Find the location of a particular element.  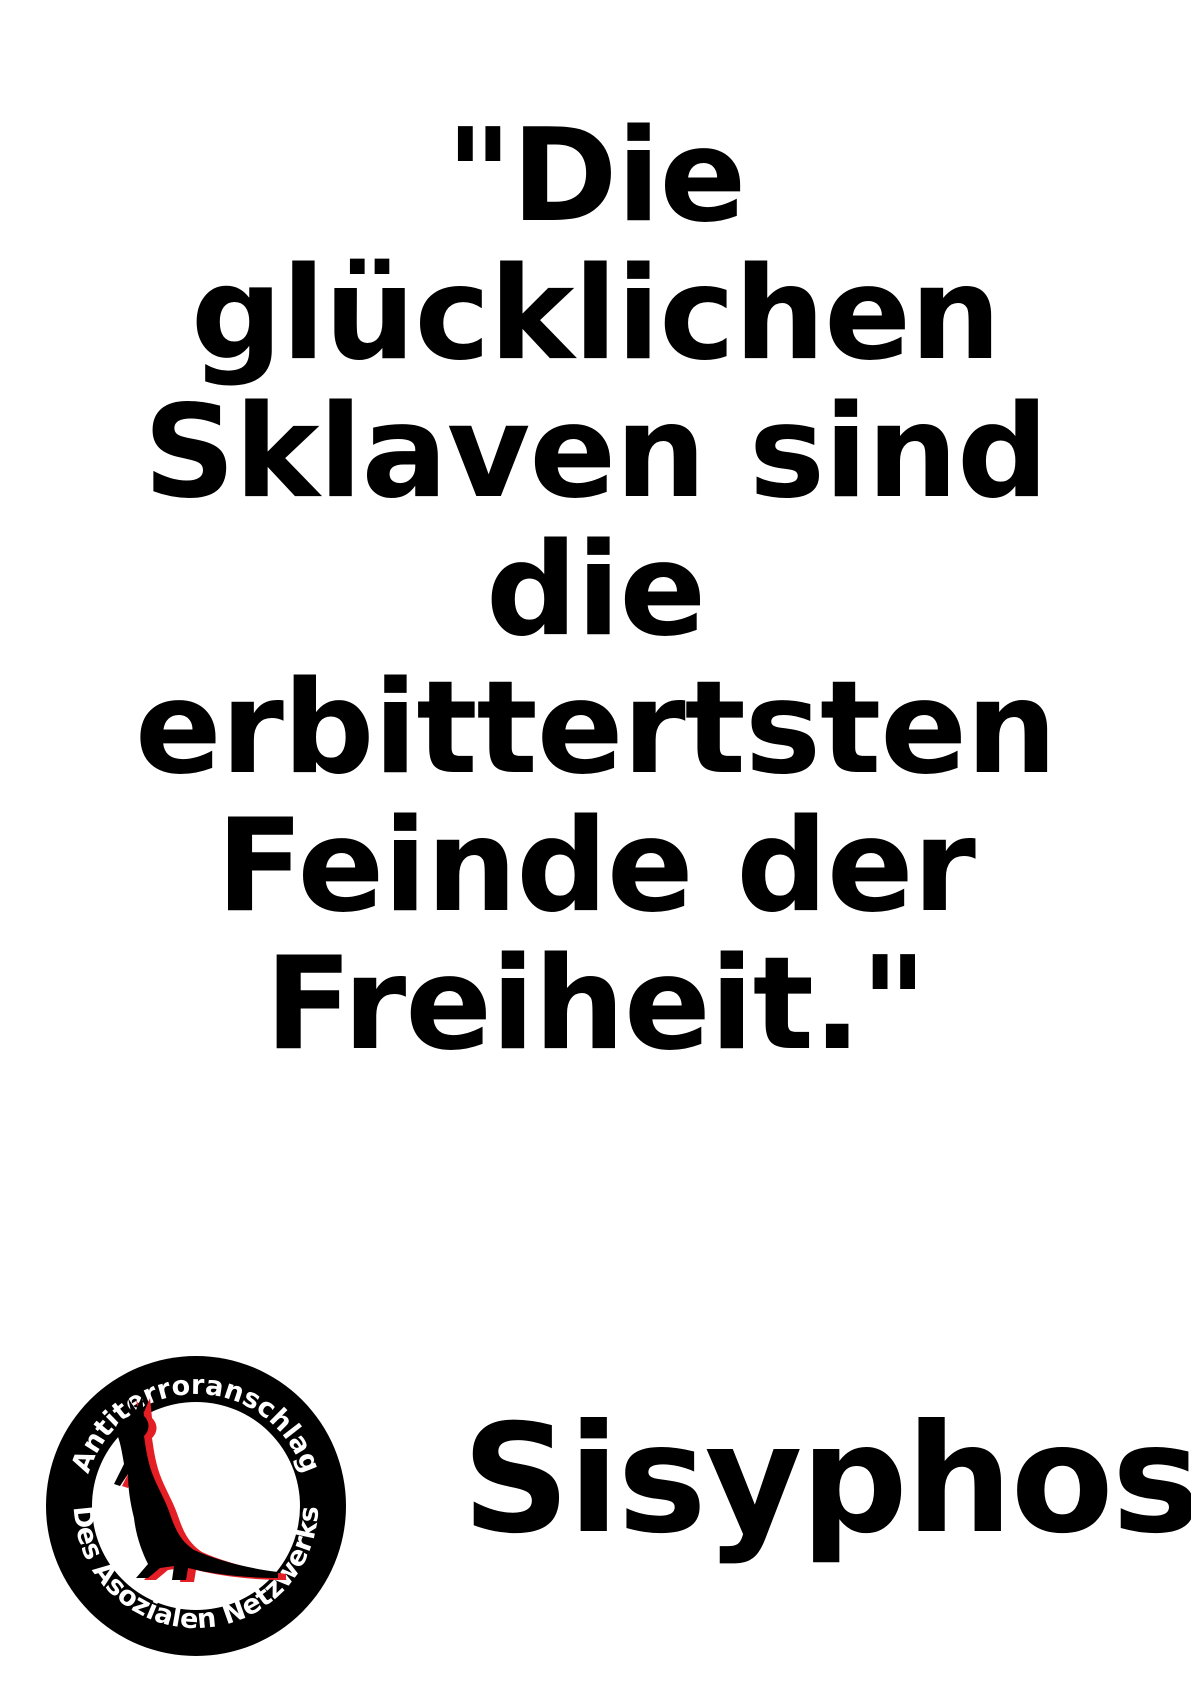

quote-line: Sklaven sind is located at coordinates (595, 452).